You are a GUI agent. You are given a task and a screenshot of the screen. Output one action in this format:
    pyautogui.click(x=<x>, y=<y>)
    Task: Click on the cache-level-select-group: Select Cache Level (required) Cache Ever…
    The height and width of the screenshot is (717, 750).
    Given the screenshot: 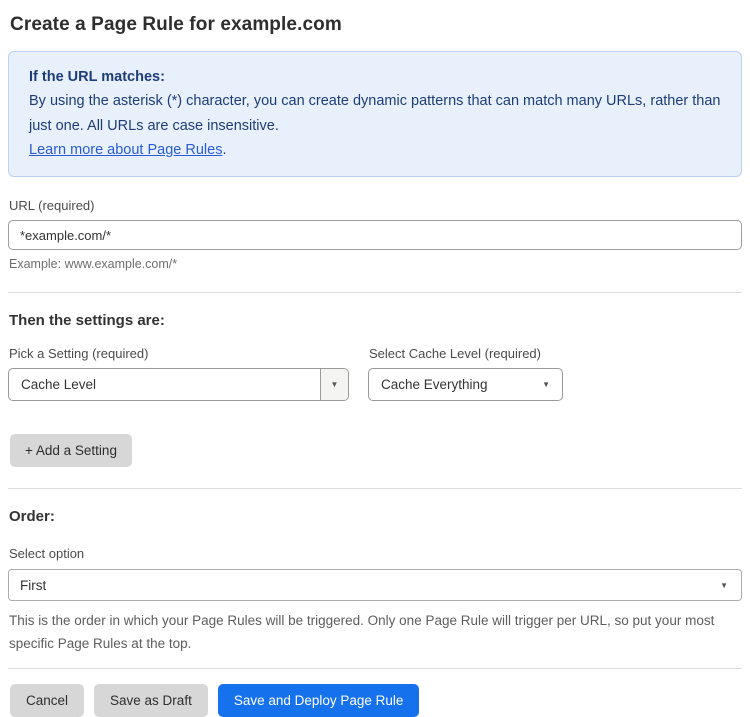 What is the action you would take?
    pyautogui.click(x=465, y=365)
    